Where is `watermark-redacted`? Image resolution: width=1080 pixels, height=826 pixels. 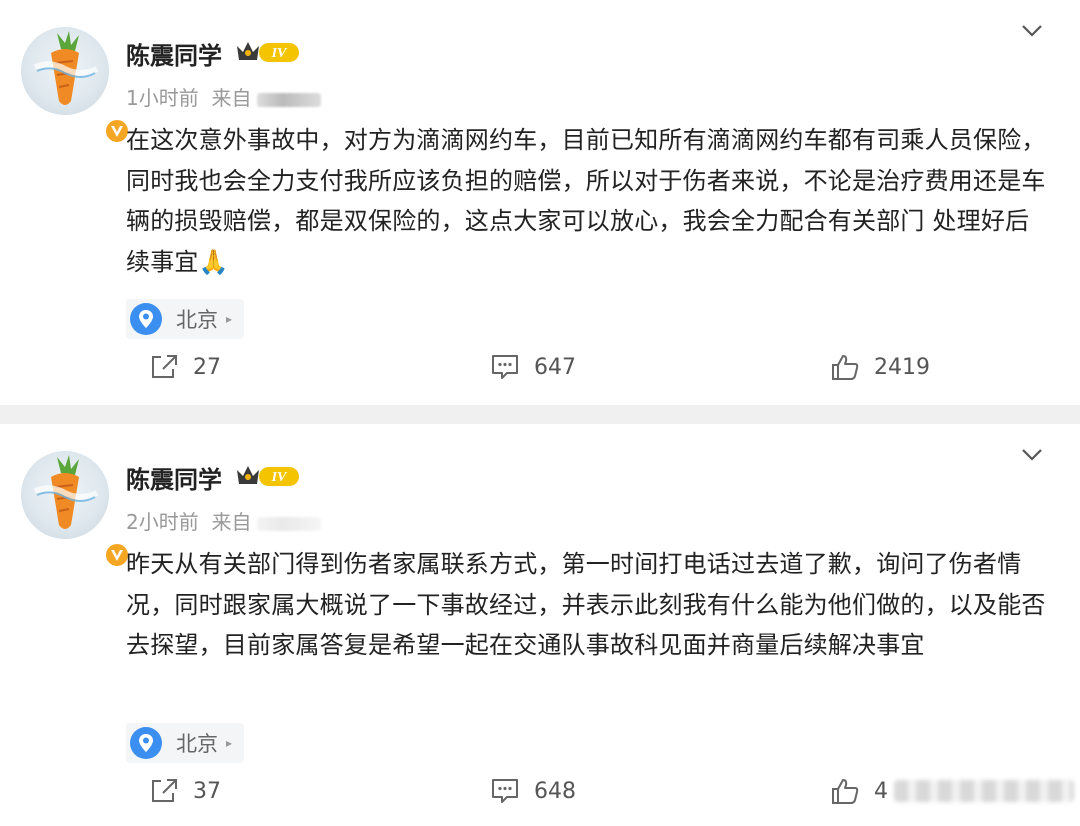
watermark-redacted is located at coordinates (984, 791).